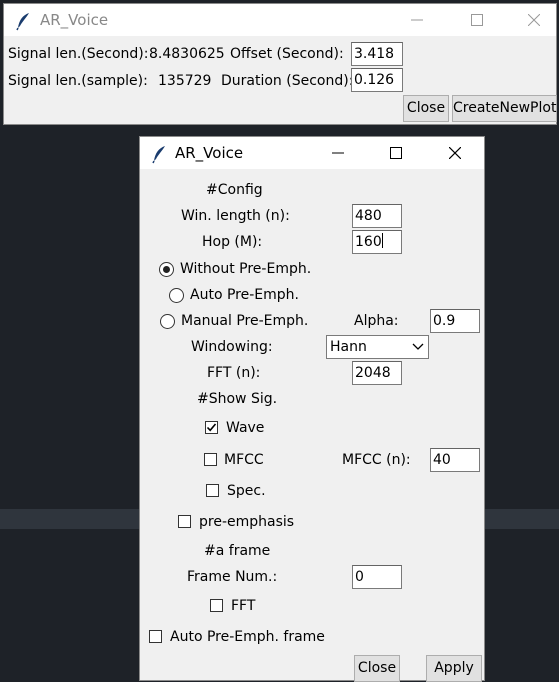  I want to click on manual-pre-emph-radio, so click(167, 321).